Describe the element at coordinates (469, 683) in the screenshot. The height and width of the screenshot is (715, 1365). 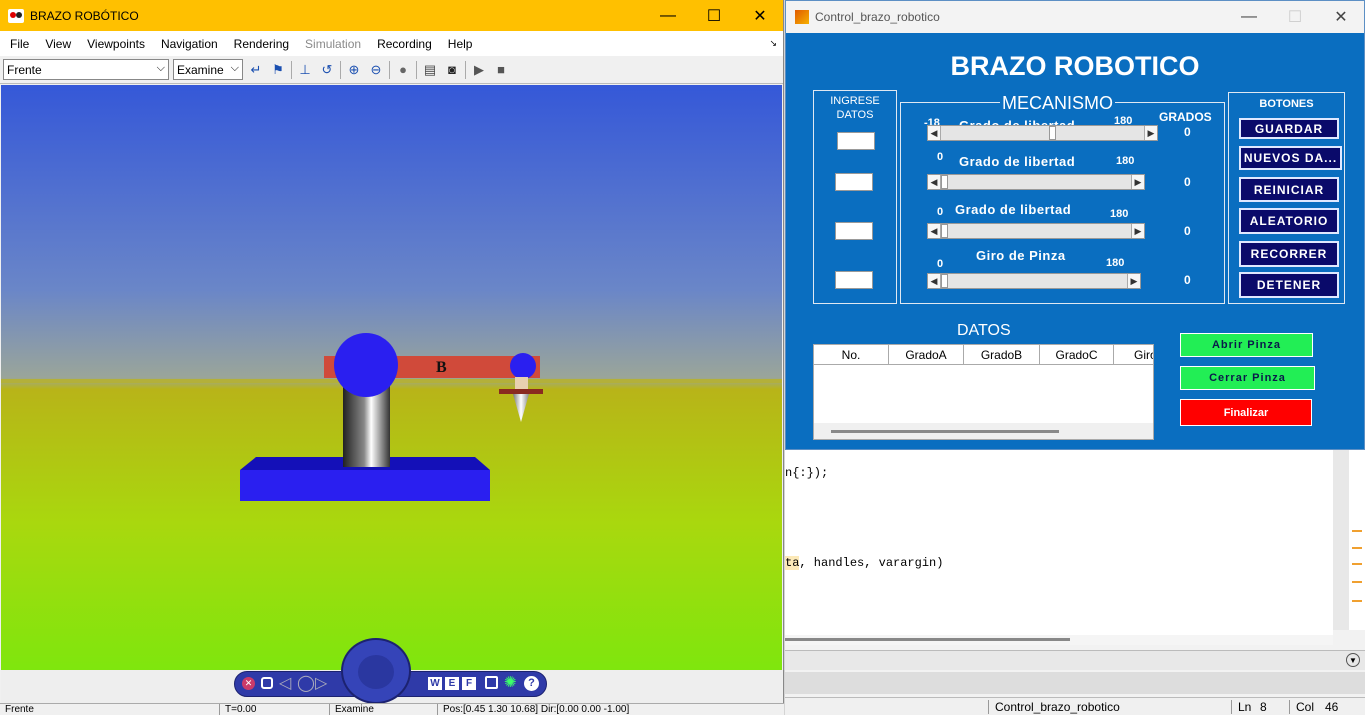
I see `nav-key-f: F` at that location.